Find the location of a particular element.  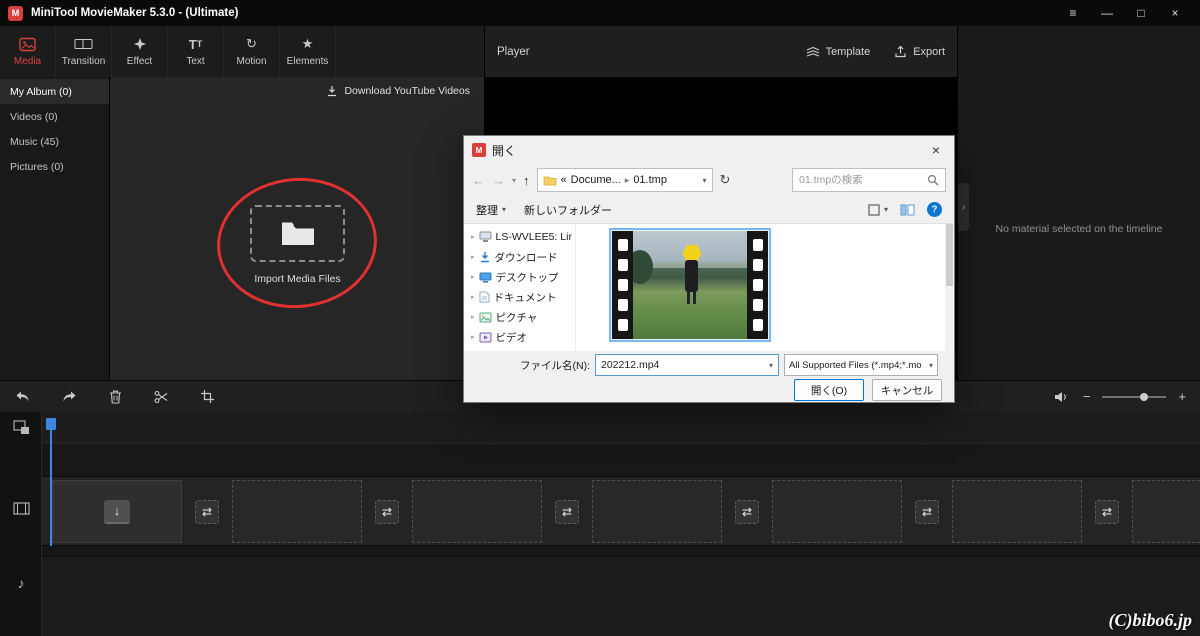

maximize-button: □ is located at coordinates (1141, 13).